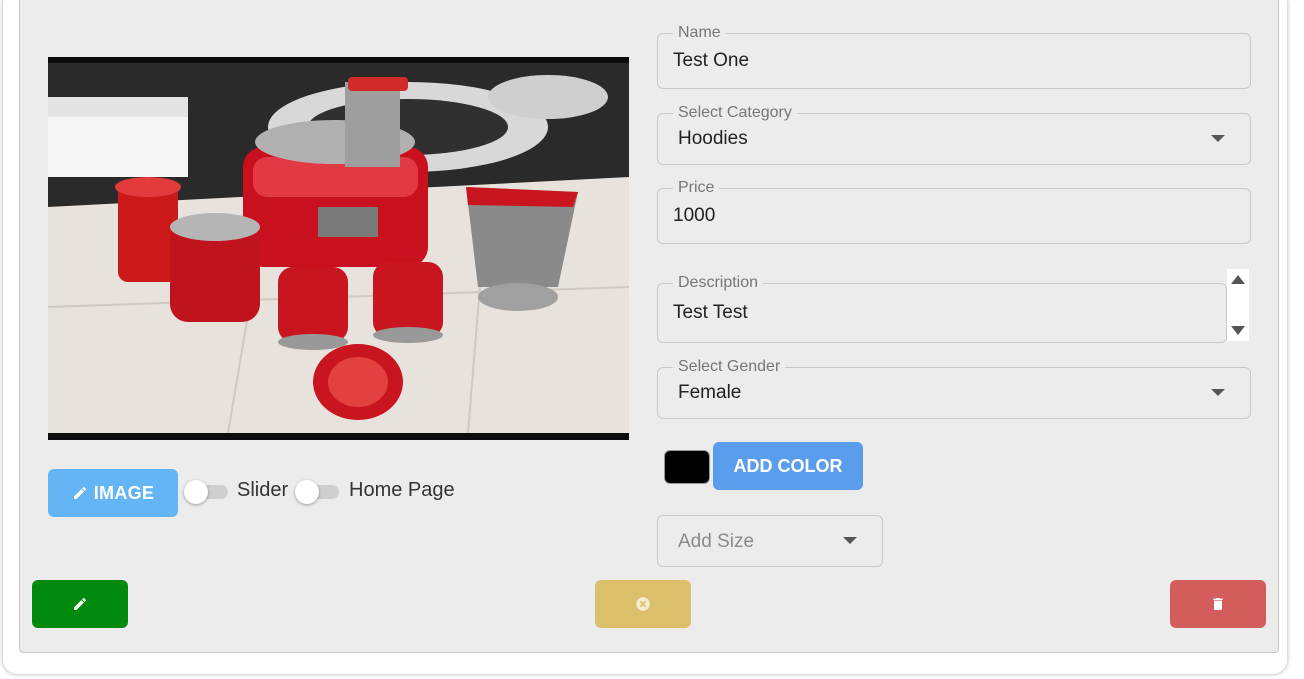 This screenshot has width=1304, height=679. I want to click on price-field: Price 1000, so click(954, 211).